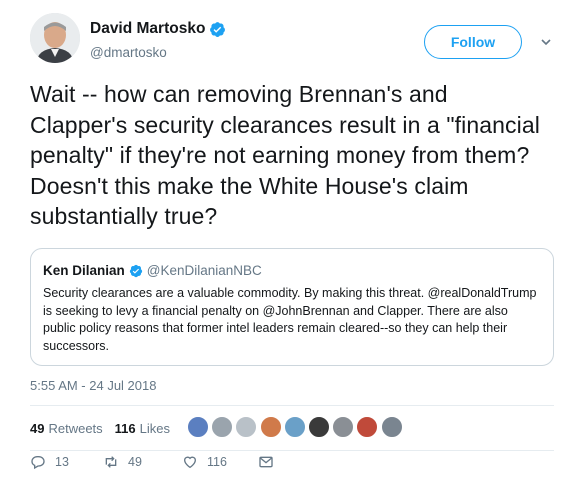 This screenshot has width=577, height=500. I want to click on liker-avatars, so click(296, 427).